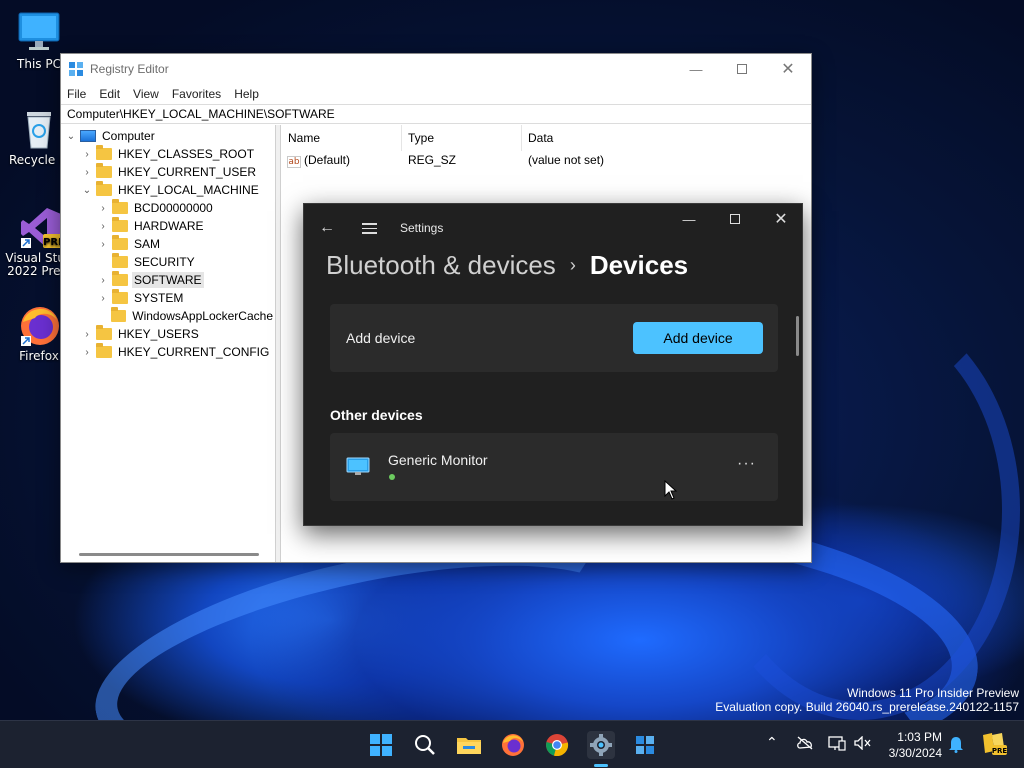 The image size is (1024, 768). I want to click on windows-logo-icon, so click(381, 745).